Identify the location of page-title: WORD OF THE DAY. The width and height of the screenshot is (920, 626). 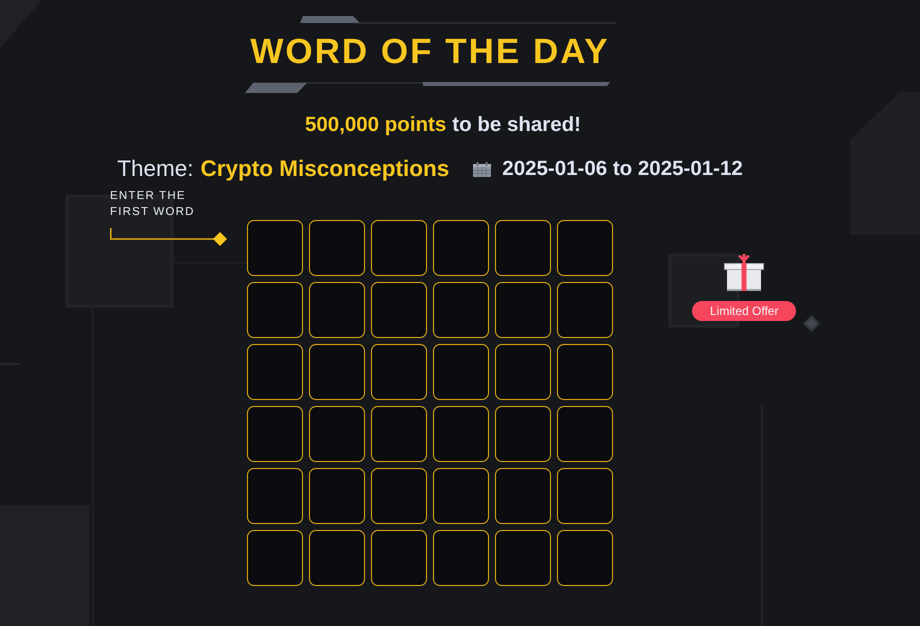
(430, 52).